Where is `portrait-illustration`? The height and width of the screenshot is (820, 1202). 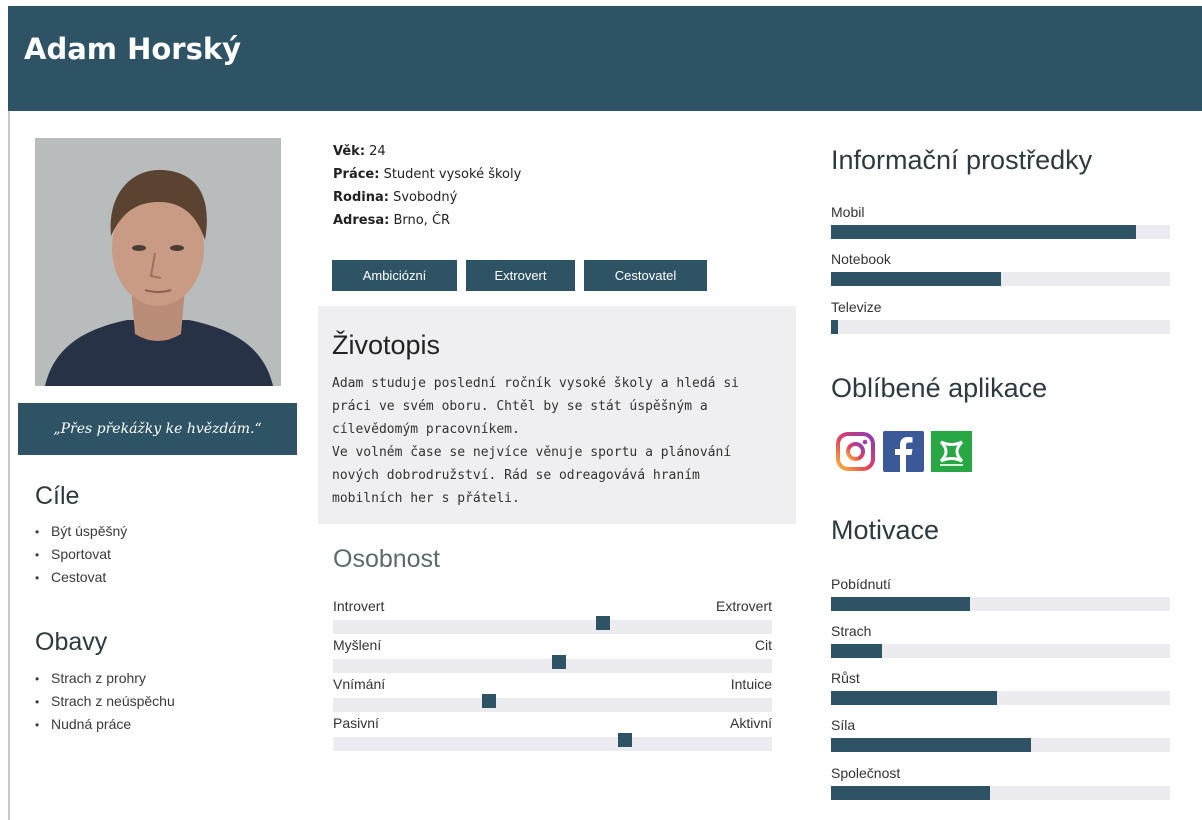
portrait-illustration is located at coordinates (158, 262).